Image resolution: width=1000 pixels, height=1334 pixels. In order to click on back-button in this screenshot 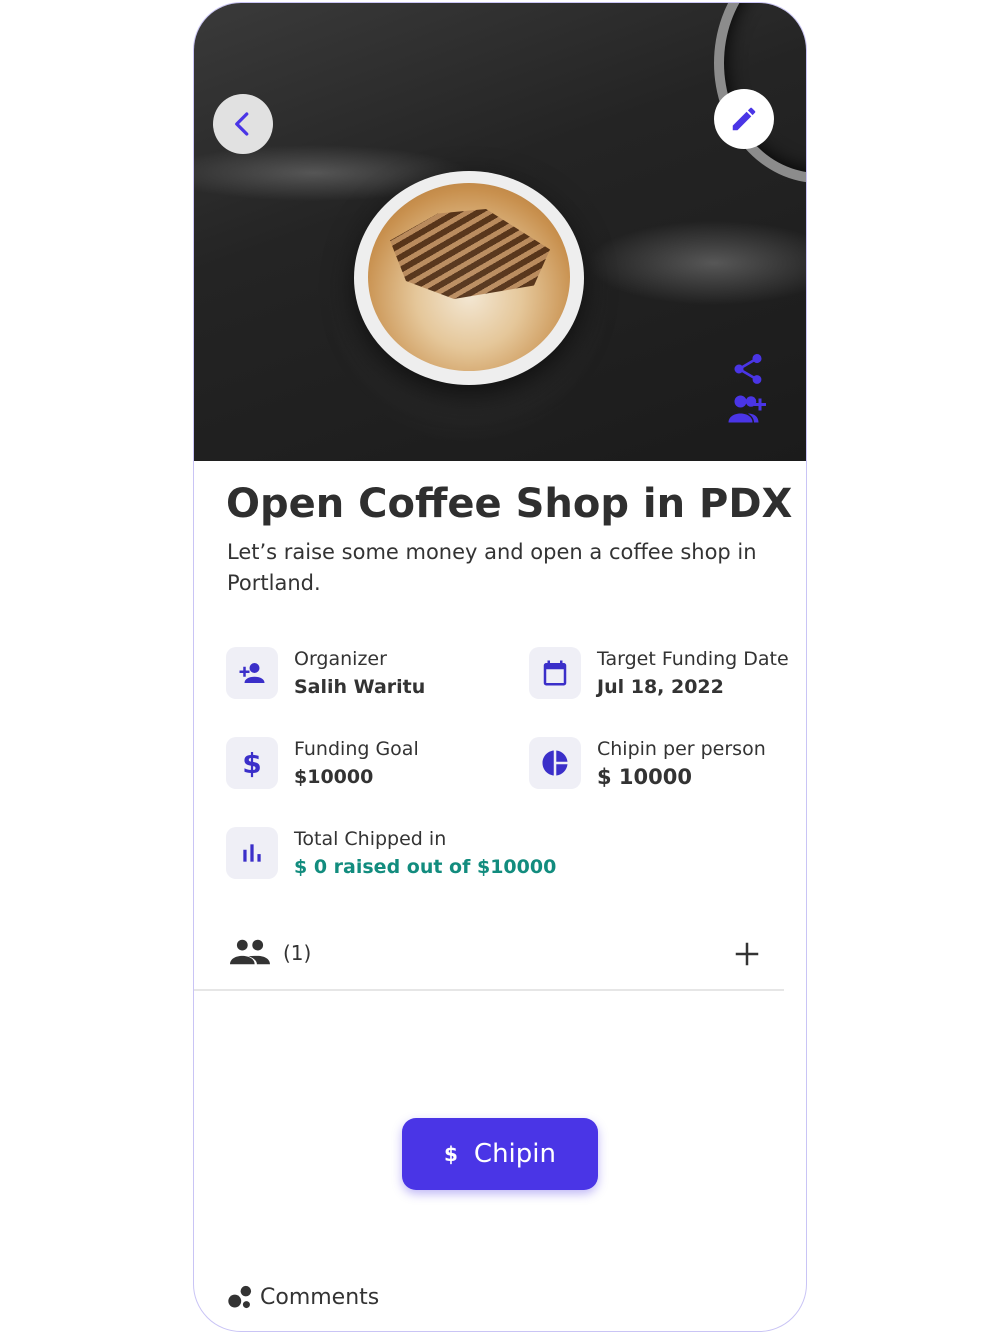, I will do `click(243, 124)`.